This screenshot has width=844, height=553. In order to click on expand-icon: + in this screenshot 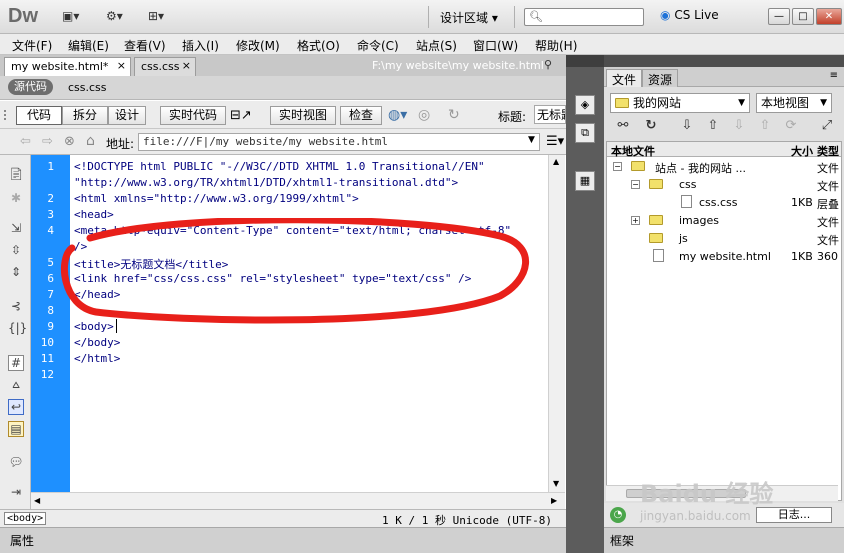, I will do `click(635, 220)`.